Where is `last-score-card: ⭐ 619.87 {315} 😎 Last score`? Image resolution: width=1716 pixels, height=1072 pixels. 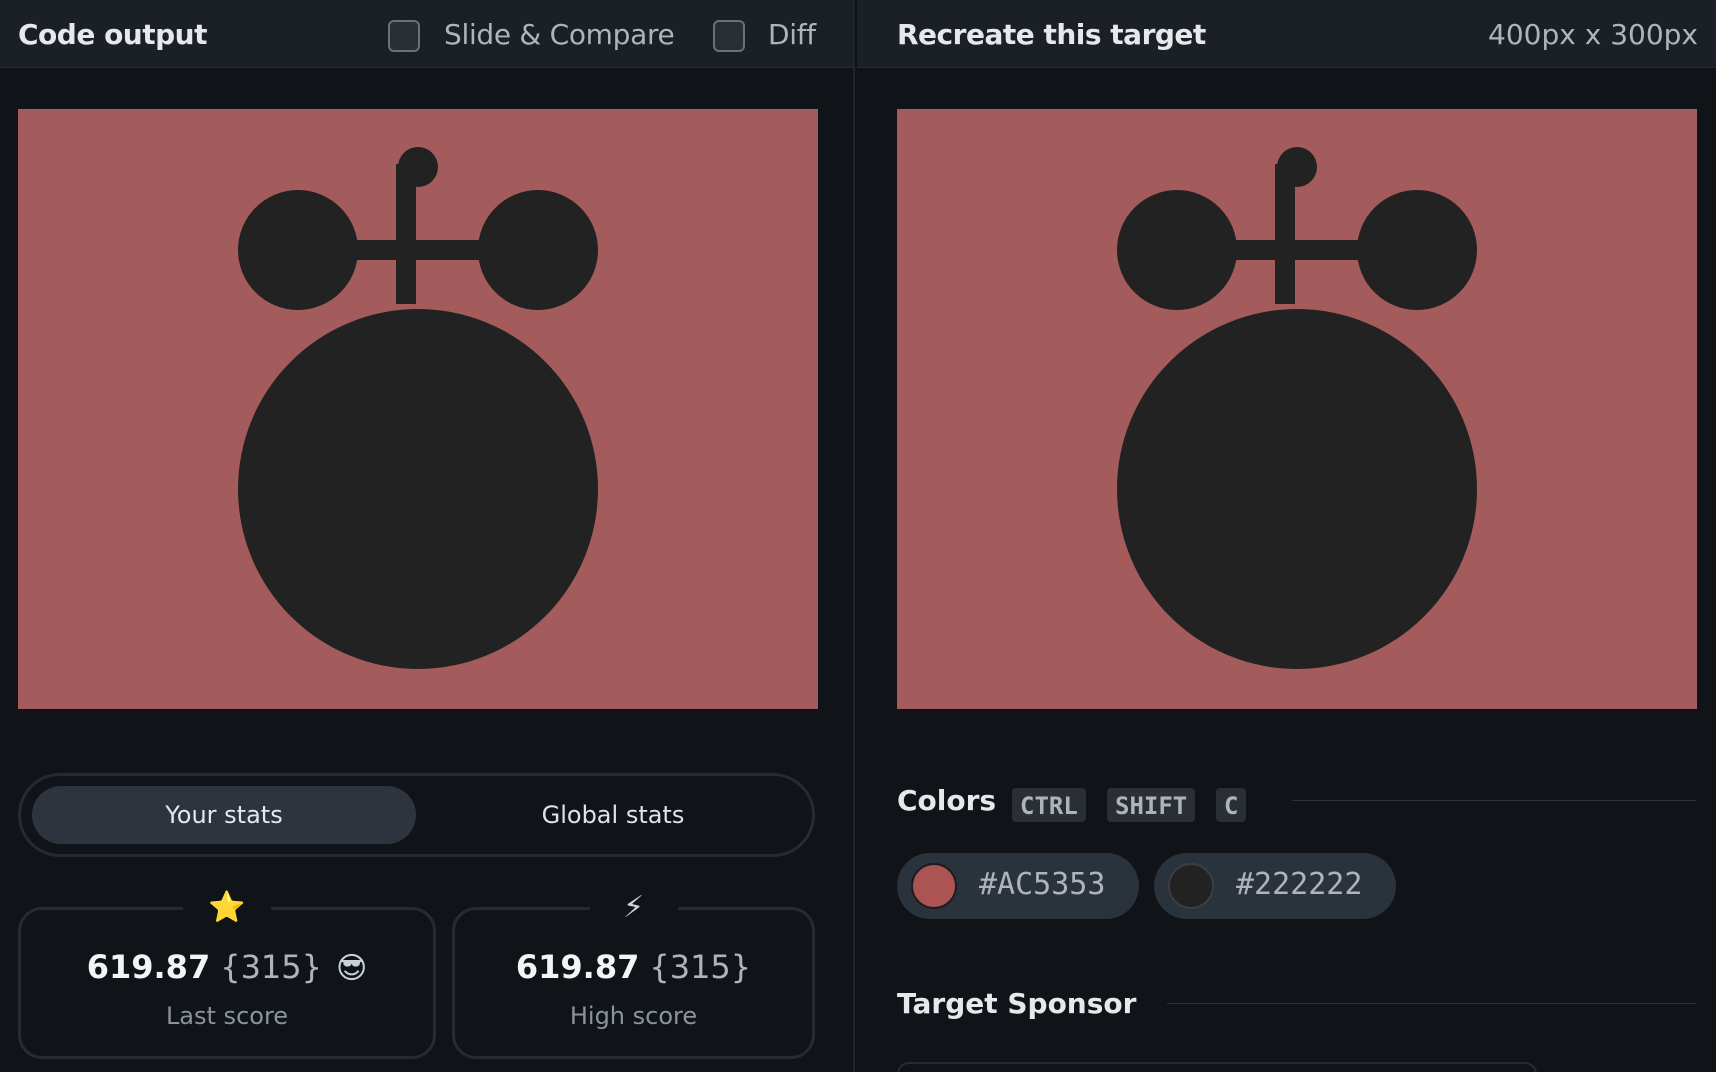 last-score-card: ⭐ 619.87 {315} 😎 Last score is located at coordinates (227, 973).